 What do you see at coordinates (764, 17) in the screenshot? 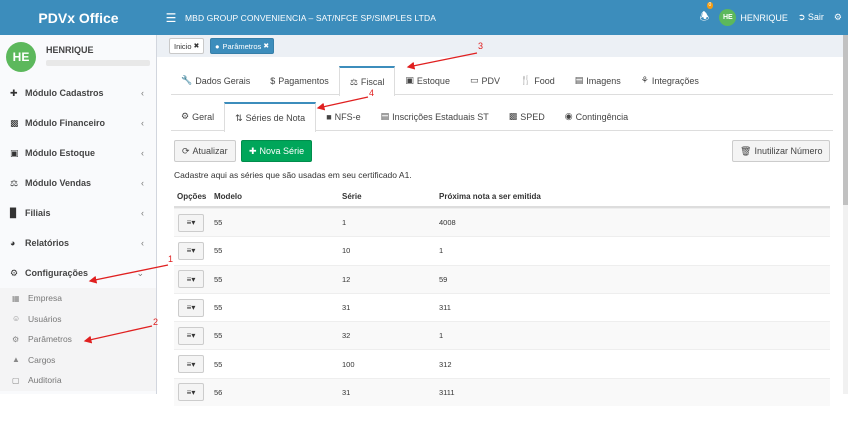
I see `user-name: HENRIQUE` at bounding box center [764, 17].